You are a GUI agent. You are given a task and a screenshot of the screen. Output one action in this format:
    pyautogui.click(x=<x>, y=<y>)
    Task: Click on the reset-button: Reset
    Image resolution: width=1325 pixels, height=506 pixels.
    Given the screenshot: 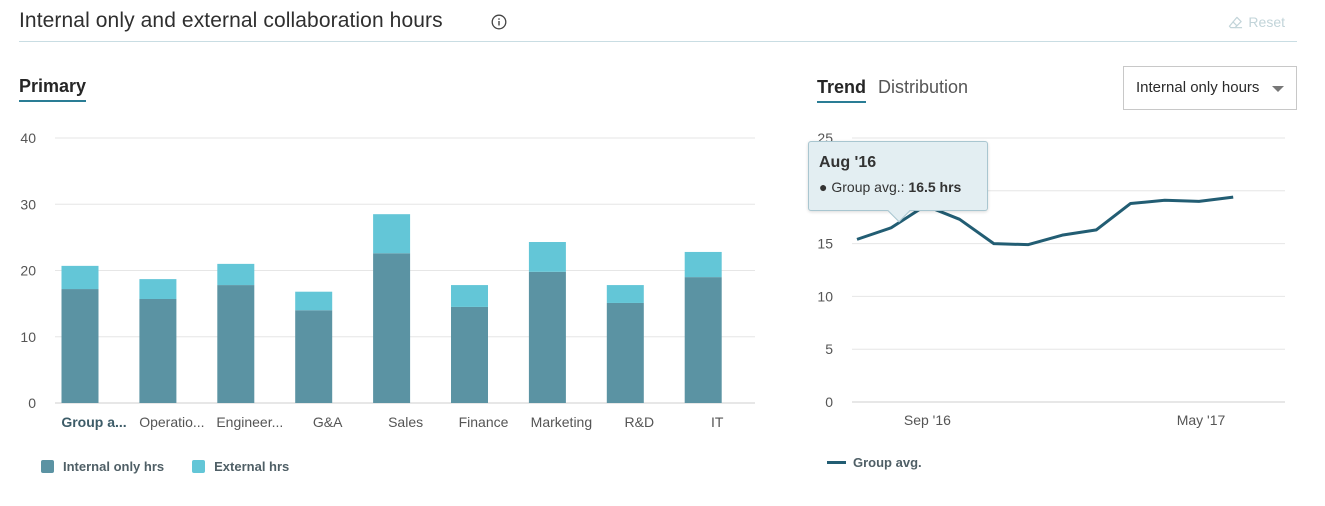 What is the action you would take?
    pyautogui.click(x=1256, y=22)
    